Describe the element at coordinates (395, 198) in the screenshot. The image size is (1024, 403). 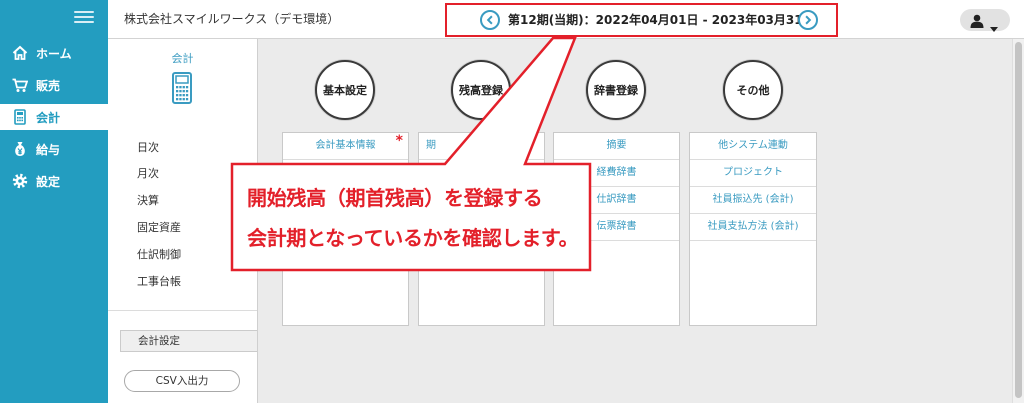
I see `callout-line-1: 開始残高（期首残高）を登録する` at that location.